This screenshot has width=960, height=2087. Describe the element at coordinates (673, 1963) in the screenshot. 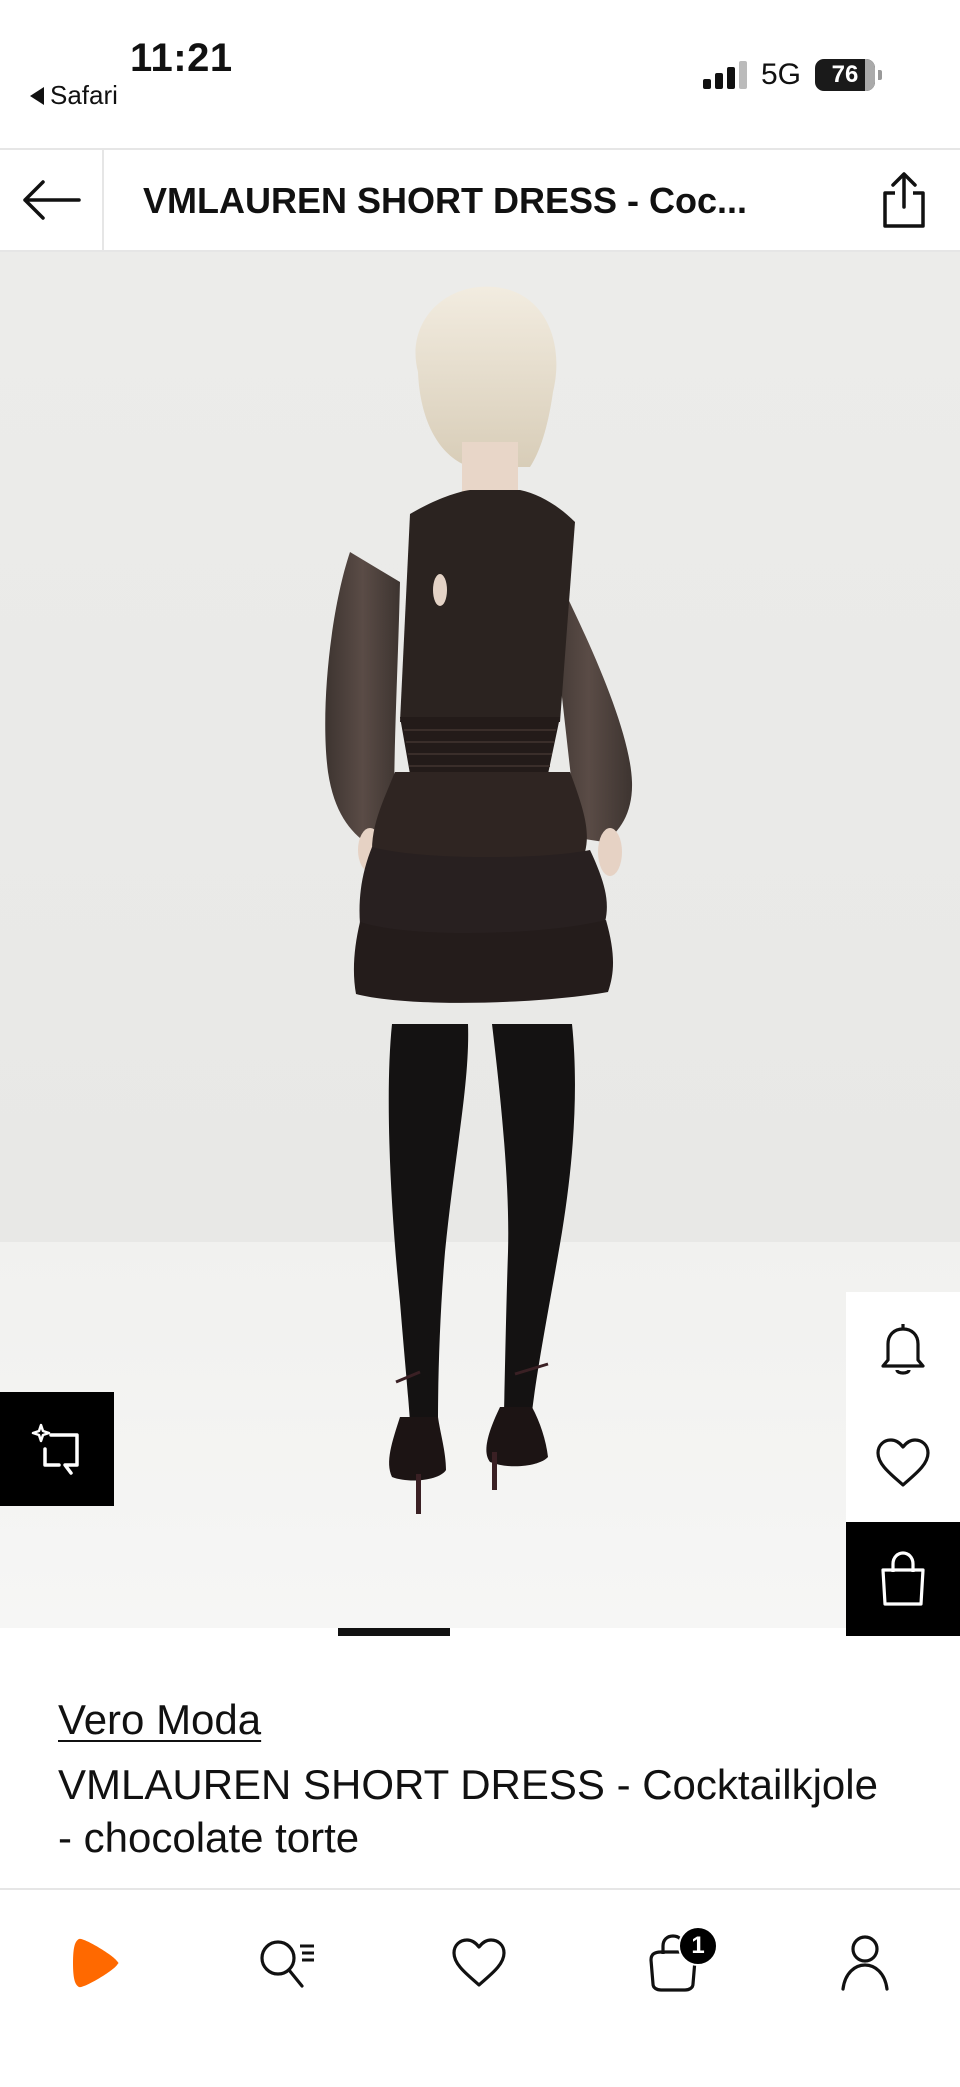

I see `nav-bag: 1` at that location.